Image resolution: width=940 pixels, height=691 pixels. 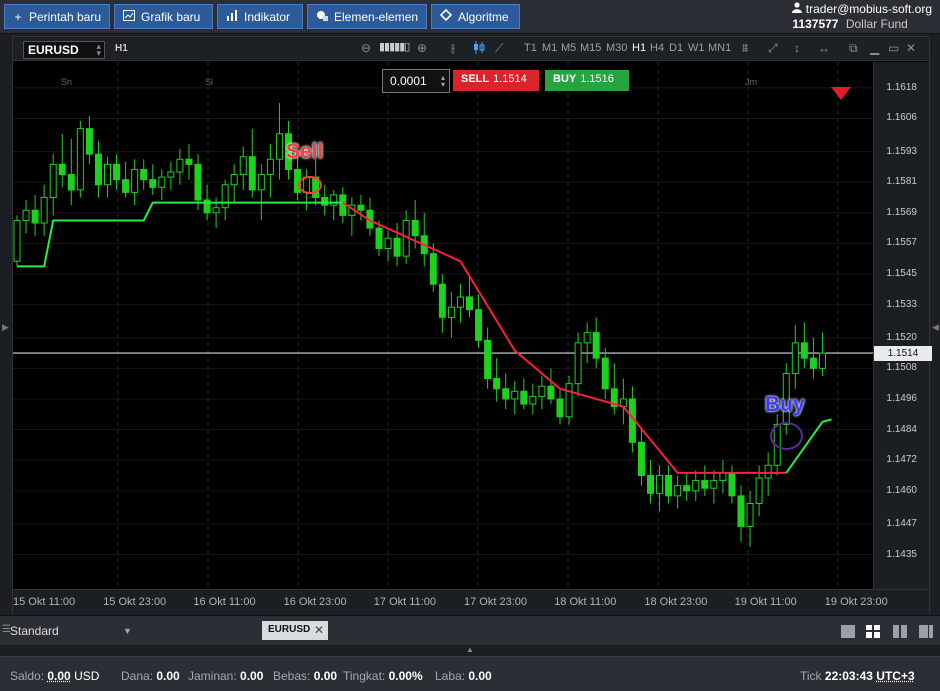 What do you see at coordinates (450, 676) in the screenshot?
I see `laba-label: Laba:` at bounding box center [450, 676].